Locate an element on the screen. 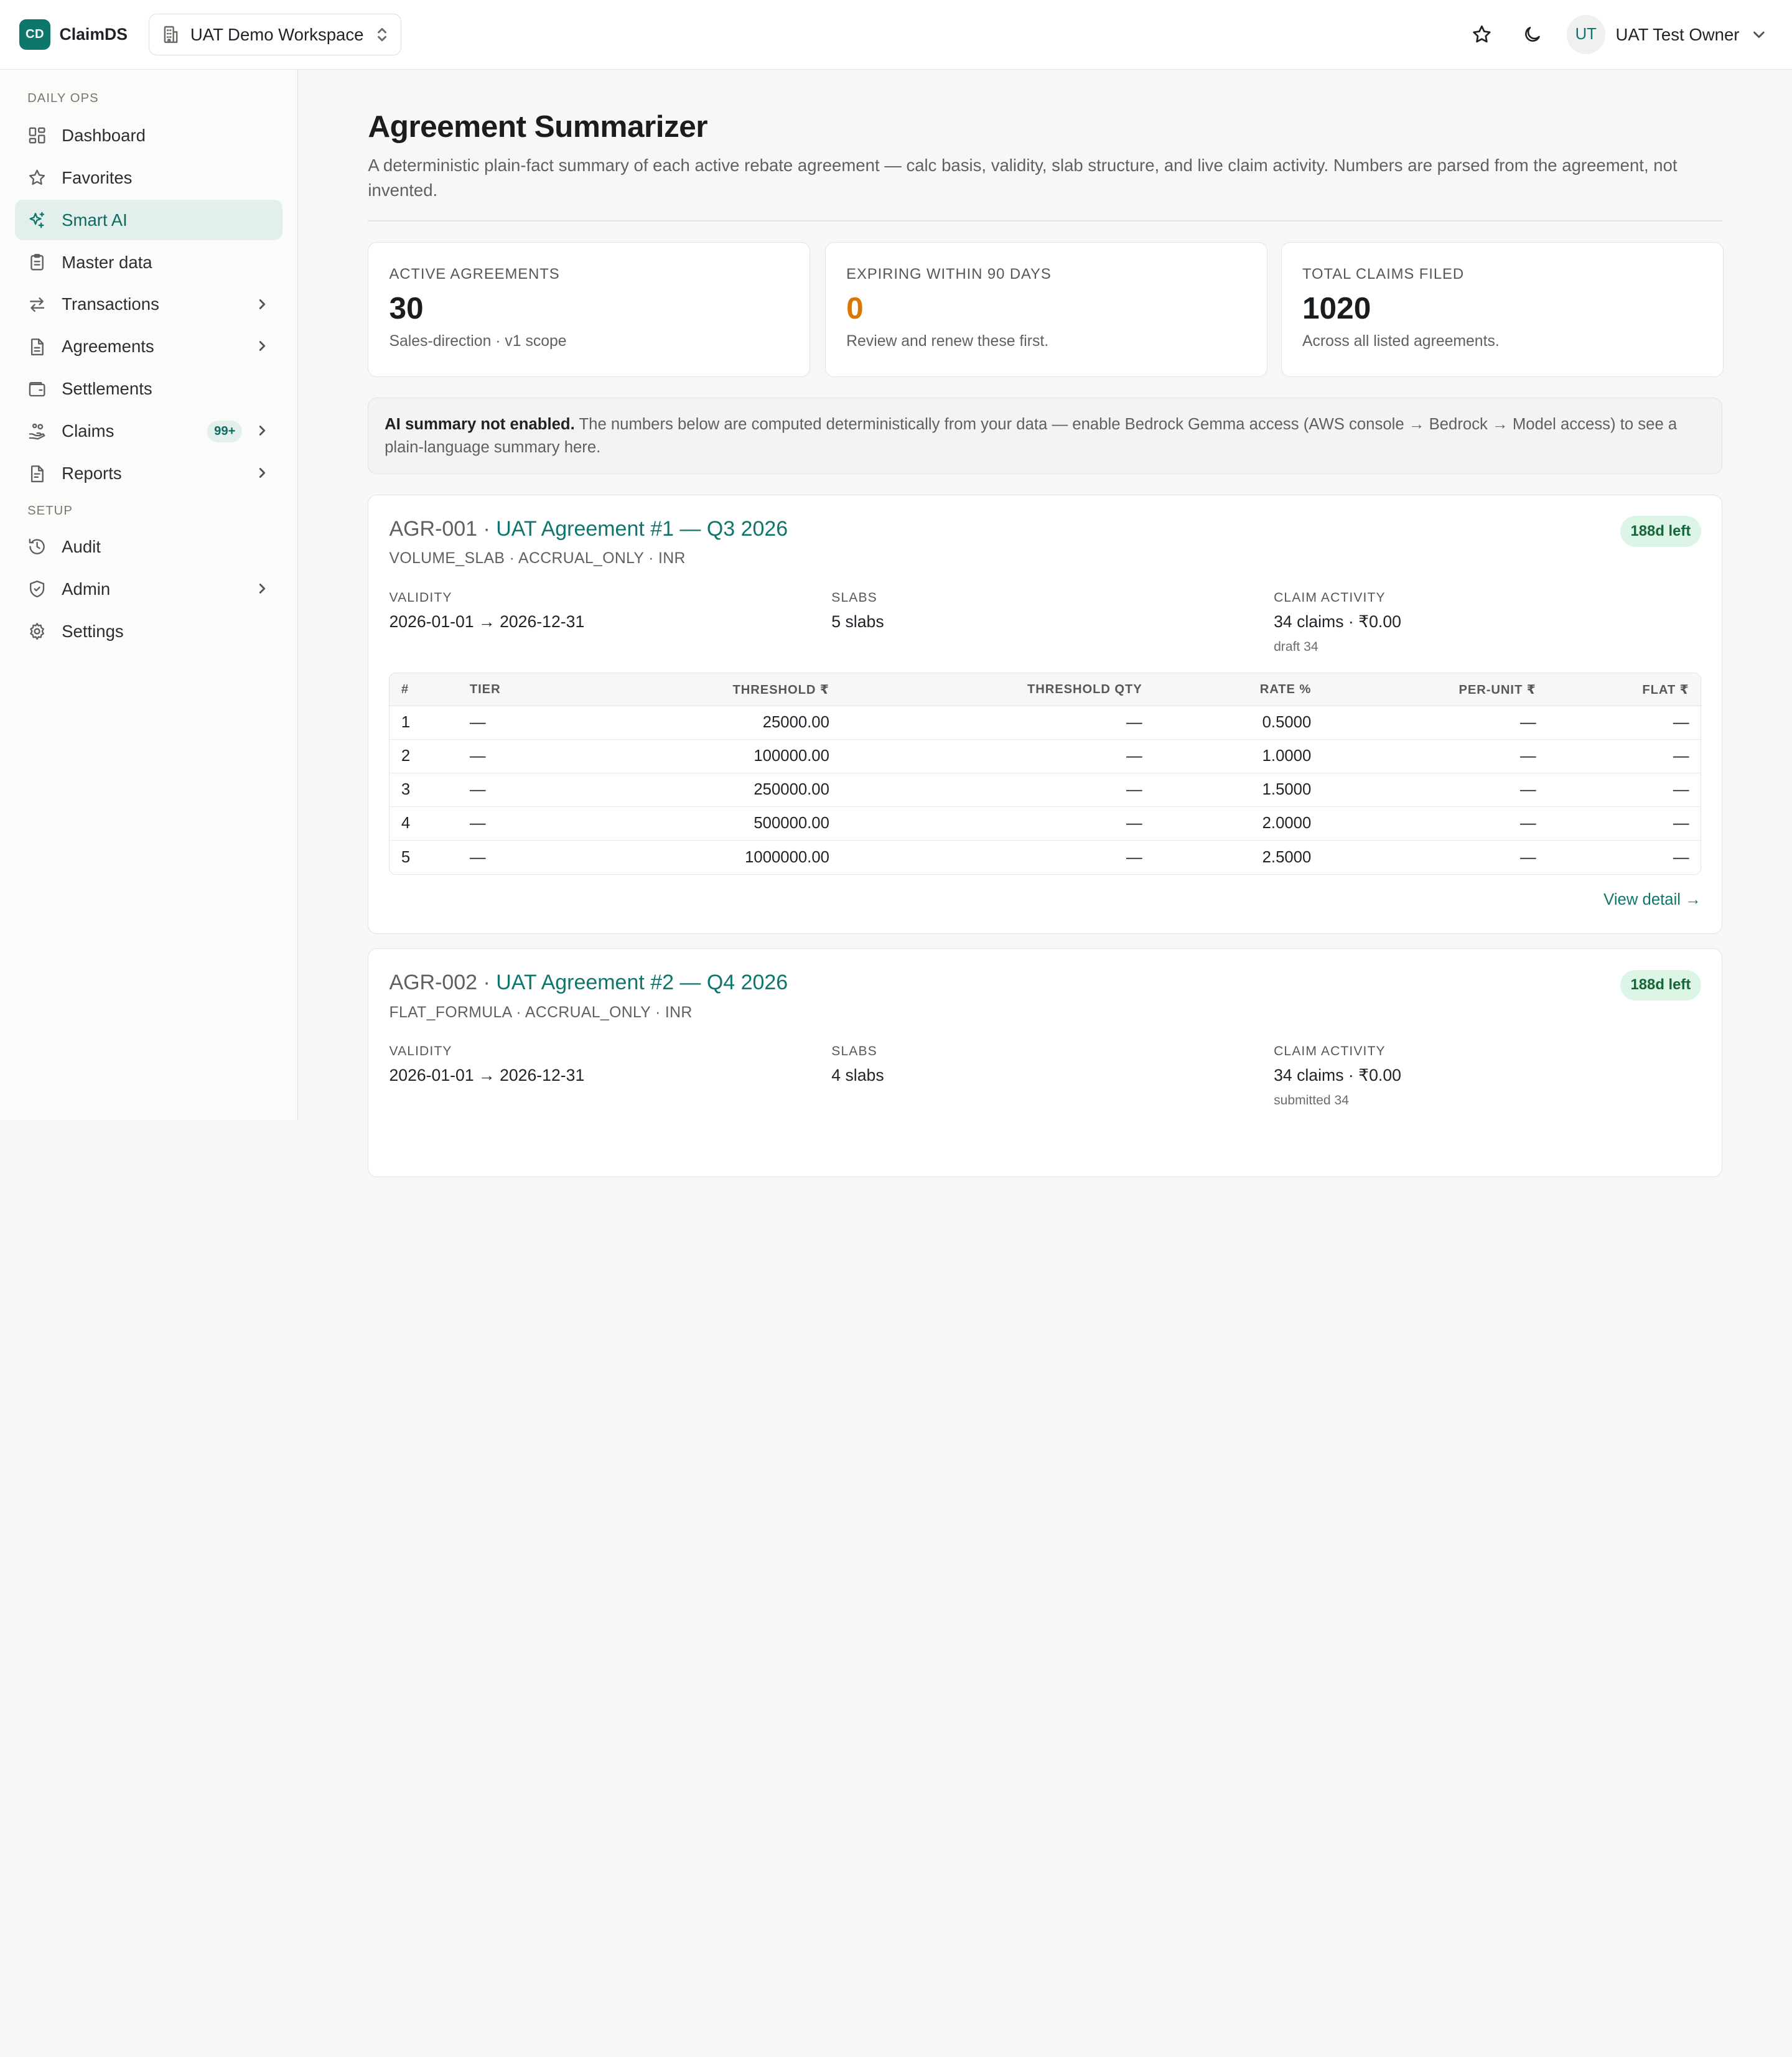 The image size is (1792, 2057). agreement-code: AGR-001 · is located at coordinates (443, 529).